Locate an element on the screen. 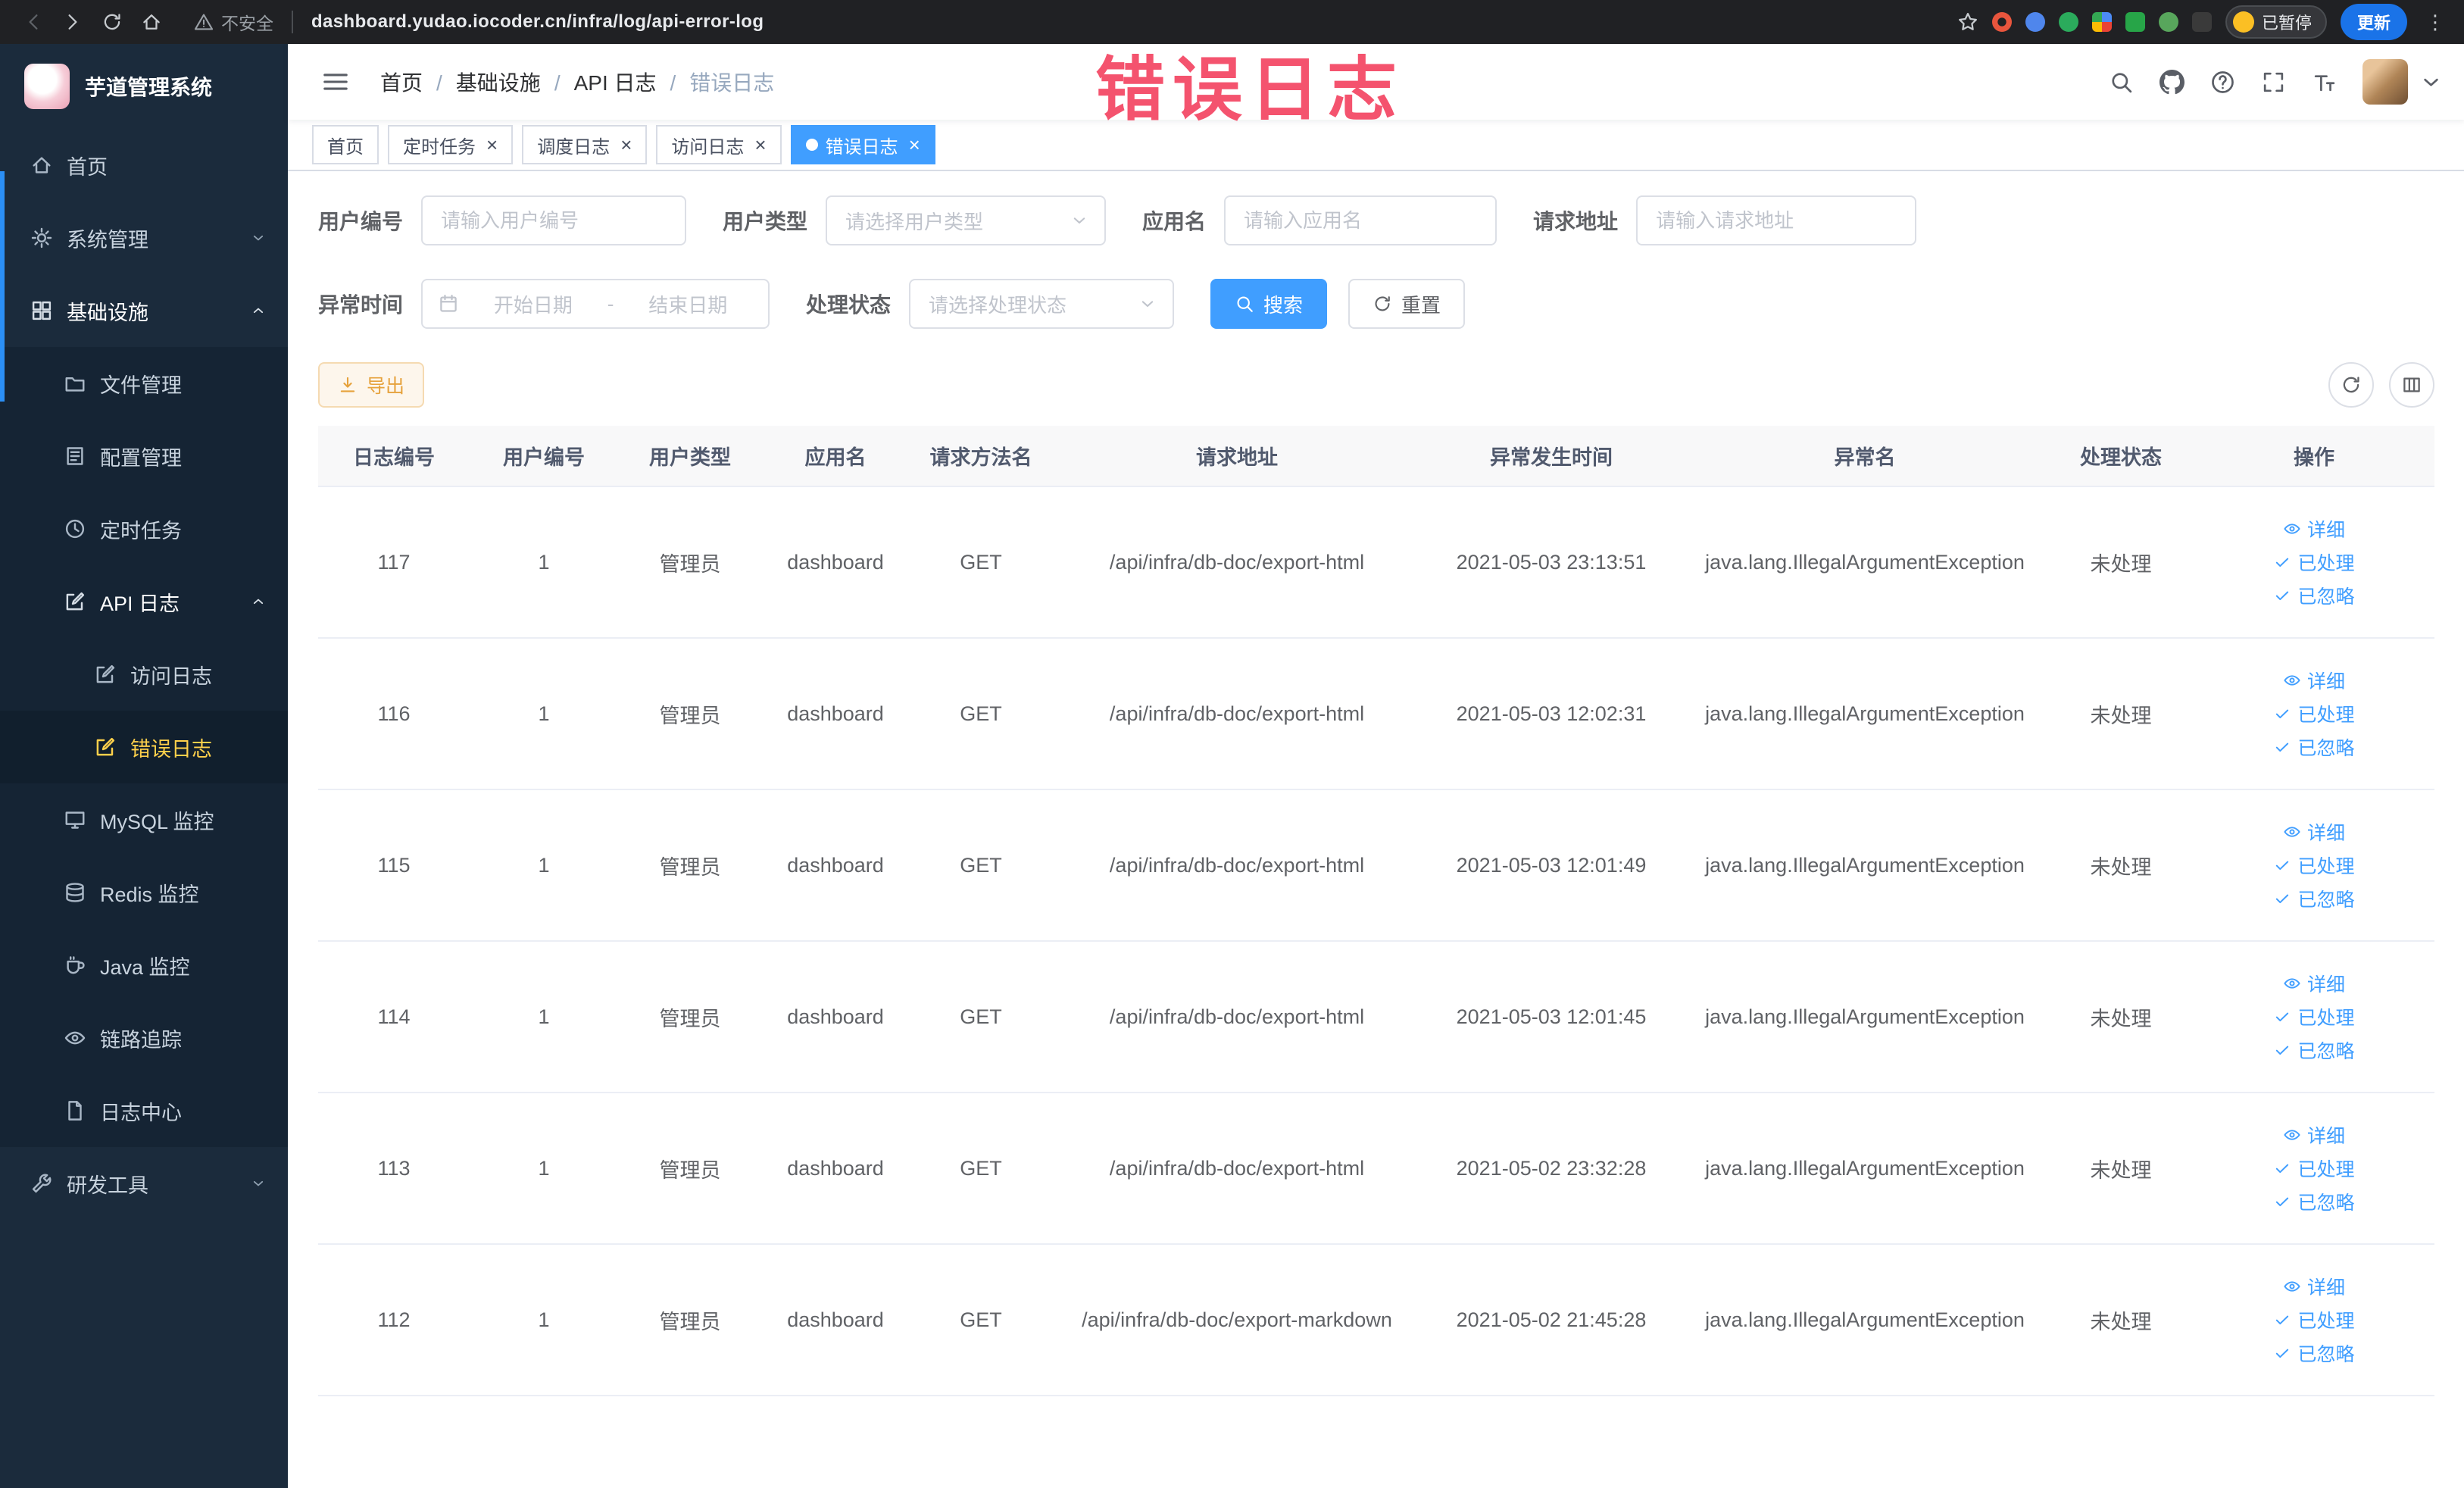  sidebar-item-mysql-monitor: MySQL 监控 is located at coordinates (144, 819).